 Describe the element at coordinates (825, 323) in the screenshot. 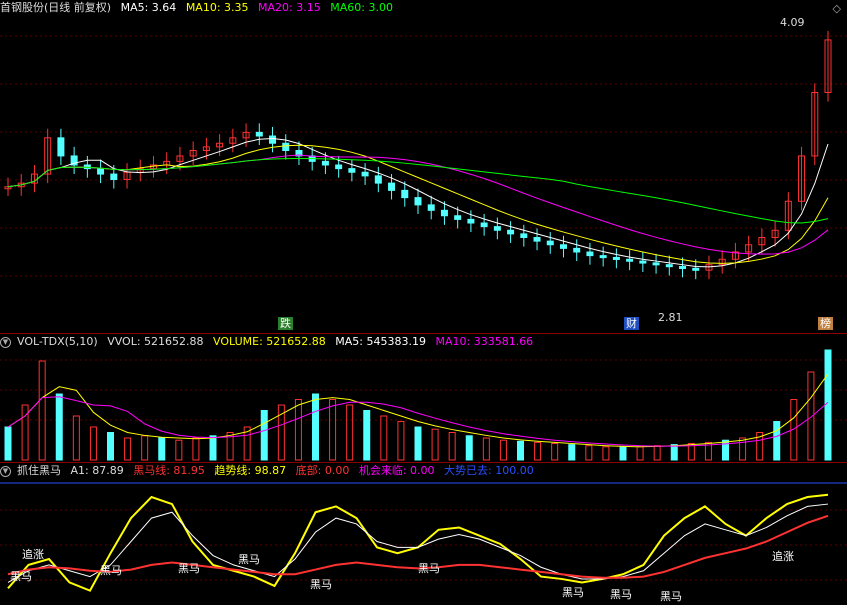

I see `tag-bang: 榜` at that location.